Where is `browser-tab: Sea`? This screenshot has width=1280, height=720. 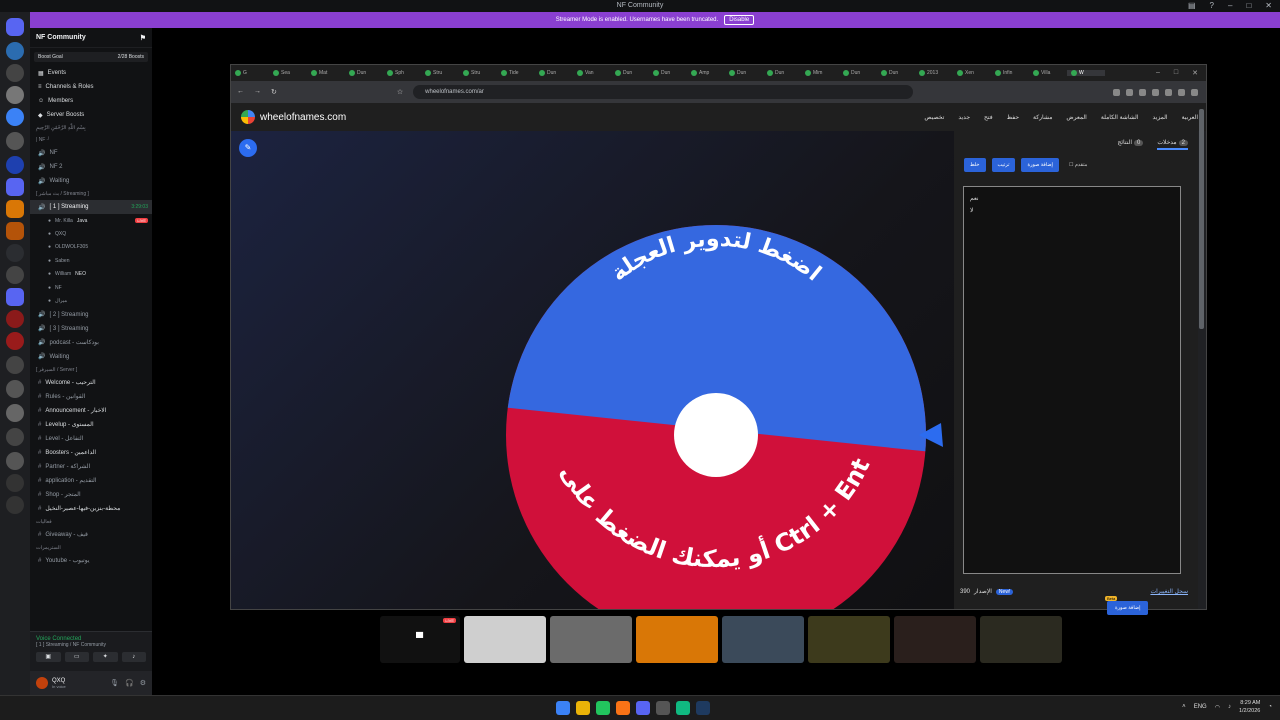
browser-tab: Sea is located at coordinates (288, 73).